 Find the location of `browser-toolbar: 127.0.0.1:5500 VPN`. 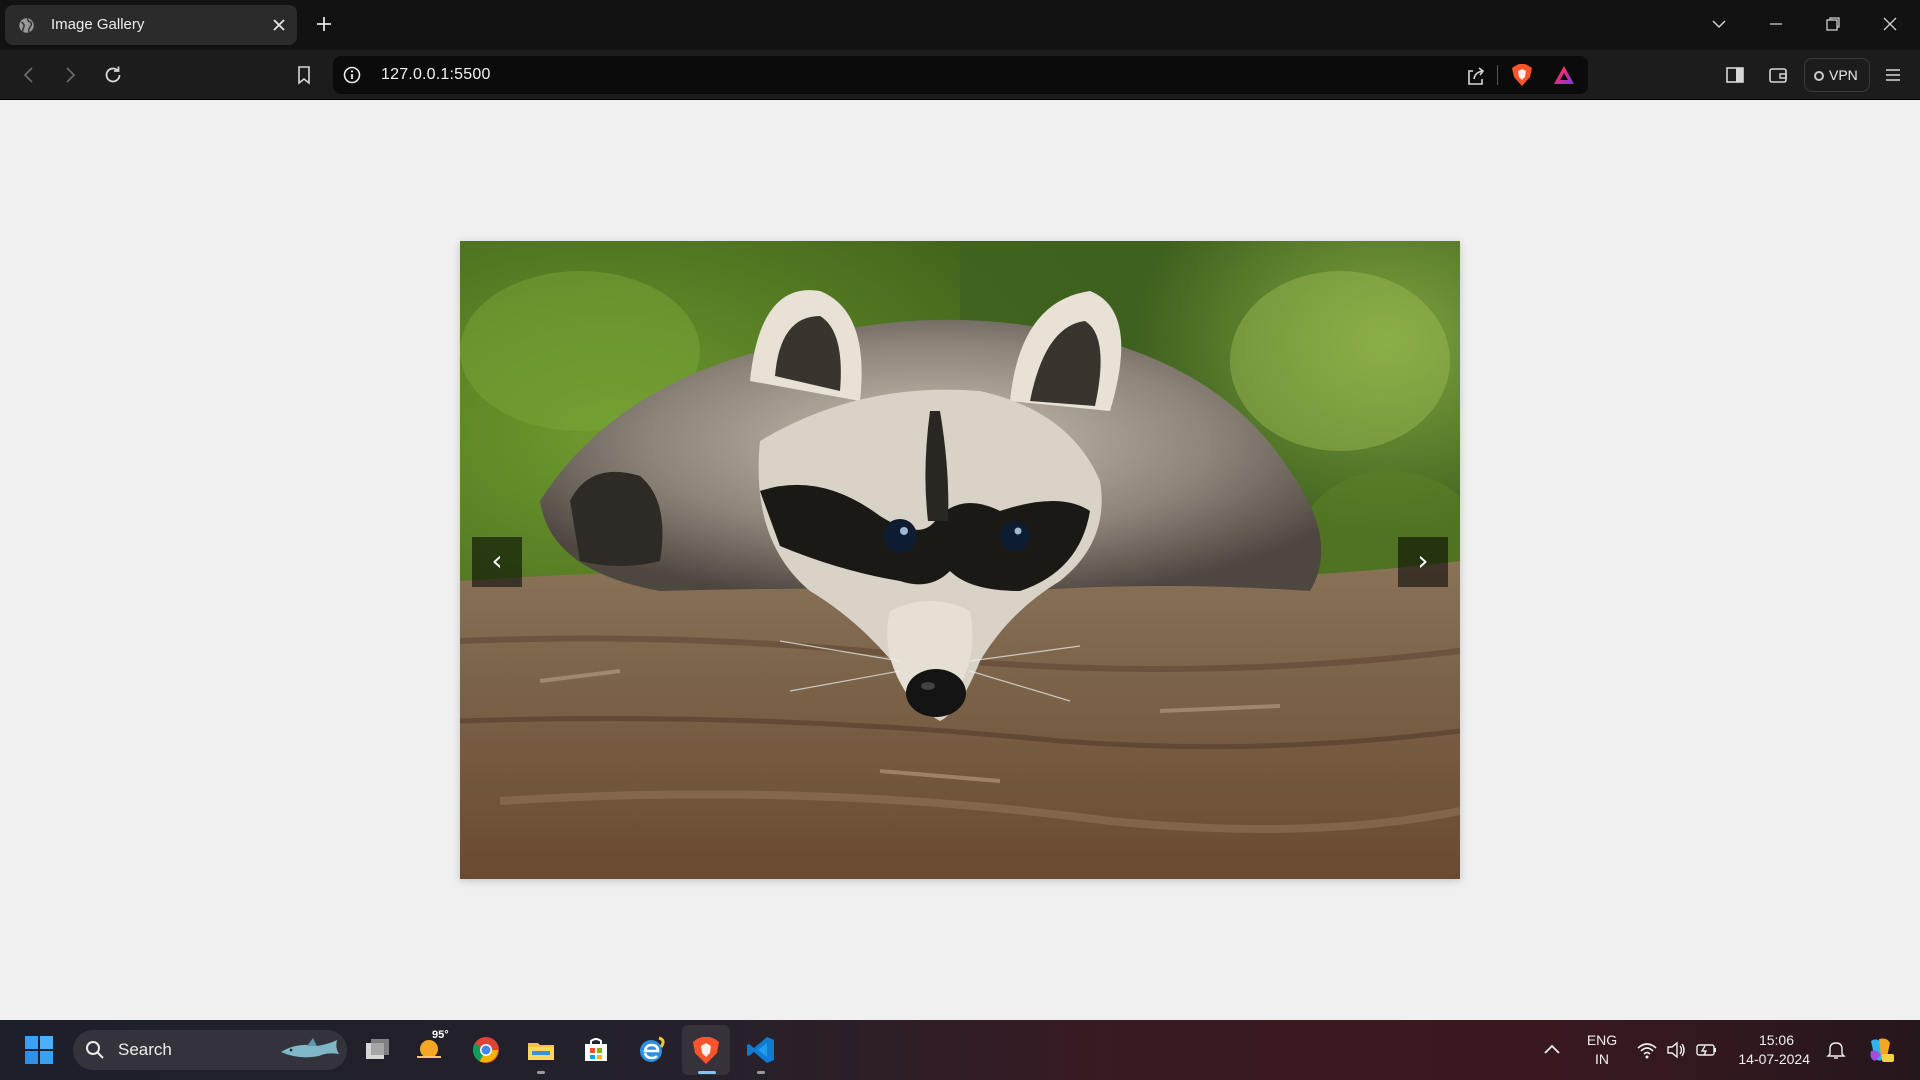

browser-toolbar: 127.0.0.1:5500 VPN is located at coordinates (960, 75).